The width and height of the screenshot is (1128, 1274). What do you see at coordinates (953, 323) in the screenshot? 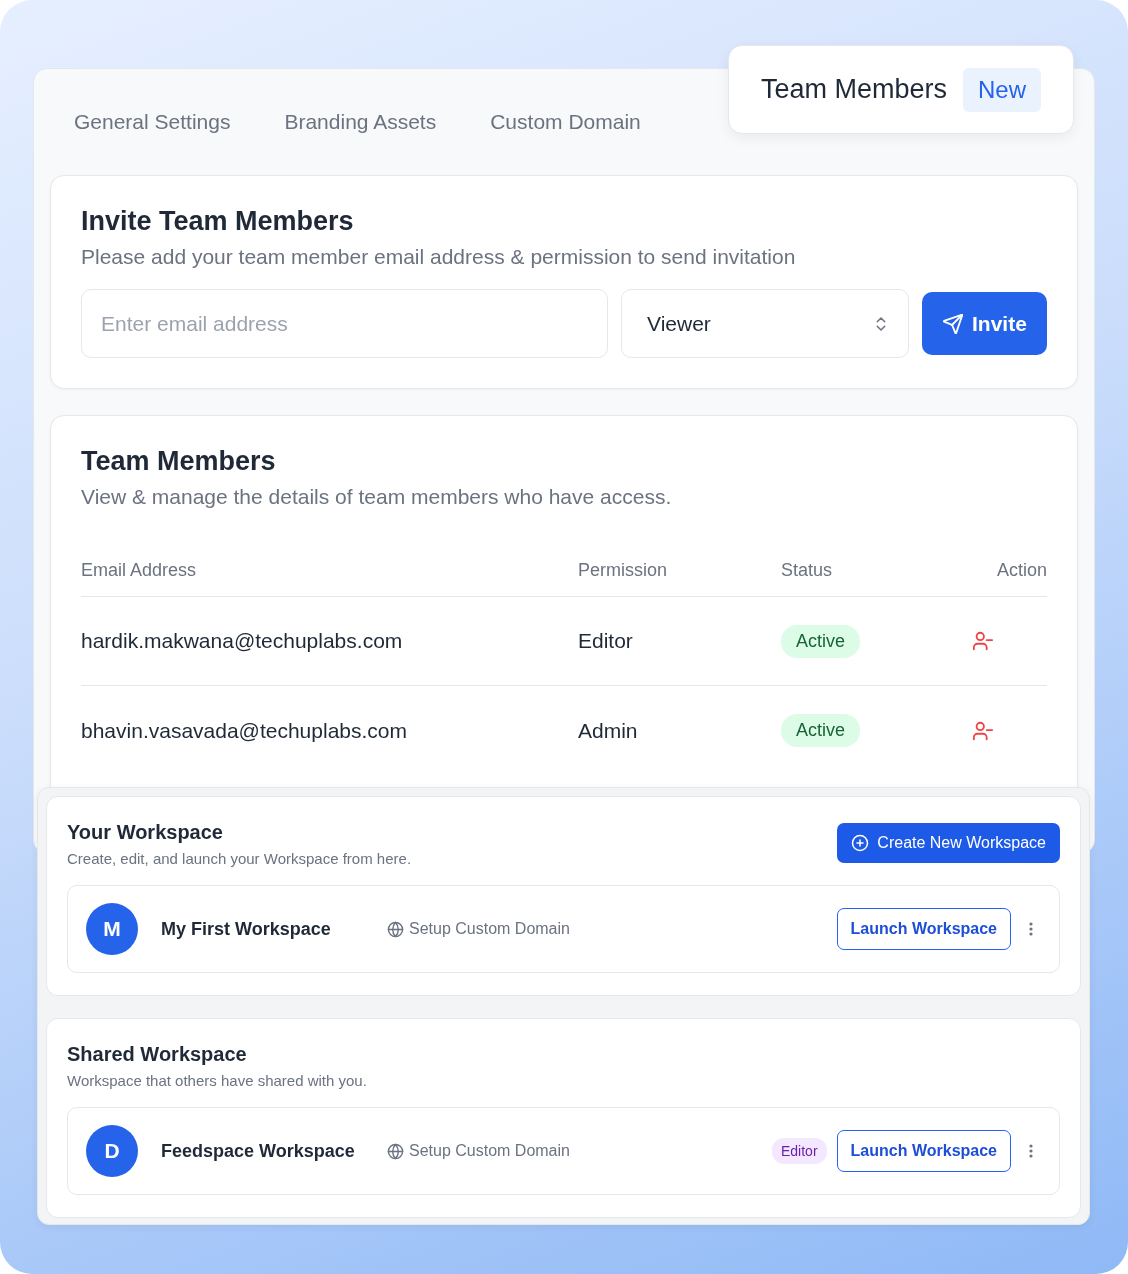
I see `send-icon` at bounding box center [953, 323].